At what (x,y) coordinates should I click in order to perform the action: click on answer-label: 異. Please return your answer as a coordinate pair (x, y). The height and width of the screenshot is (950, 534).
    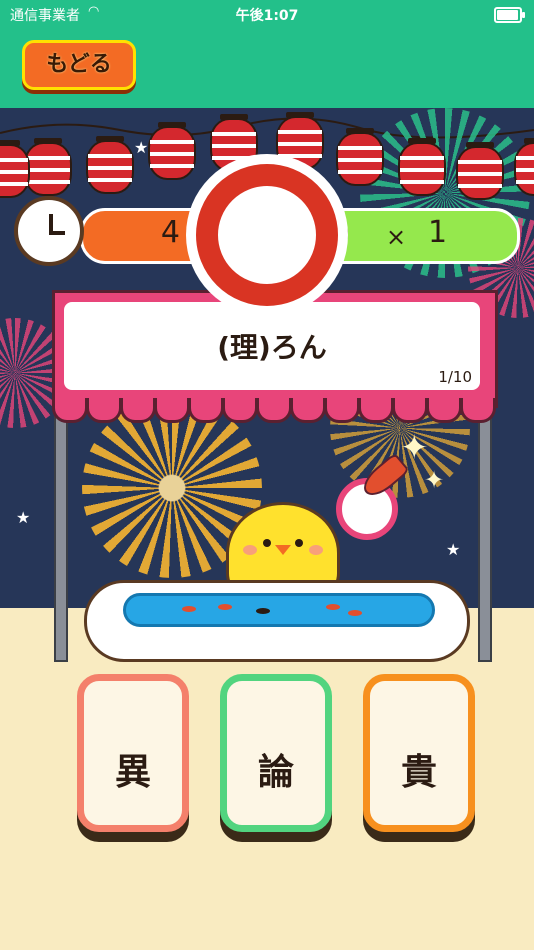
    Looking at the image, I should click on (132, 772).